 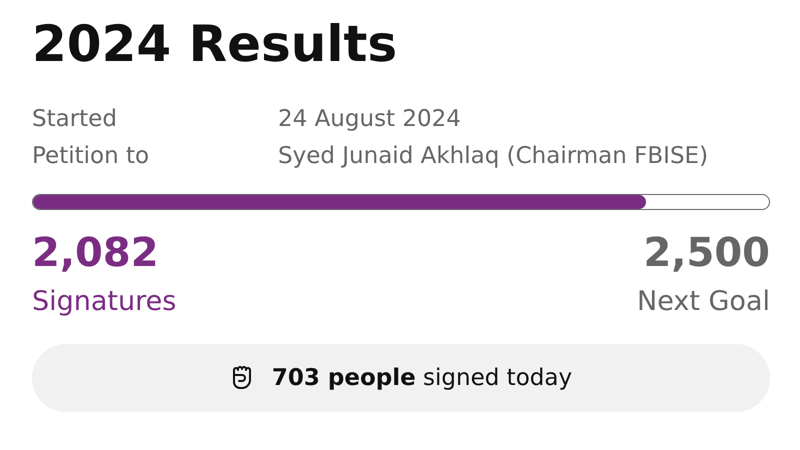 I want to click on goal-count: 2,500, so click(x=706, y=253).